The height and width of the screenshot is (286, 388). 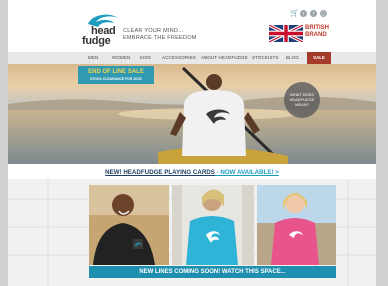 I want to click on gallery-photo-men, so click(x=129, y=225).